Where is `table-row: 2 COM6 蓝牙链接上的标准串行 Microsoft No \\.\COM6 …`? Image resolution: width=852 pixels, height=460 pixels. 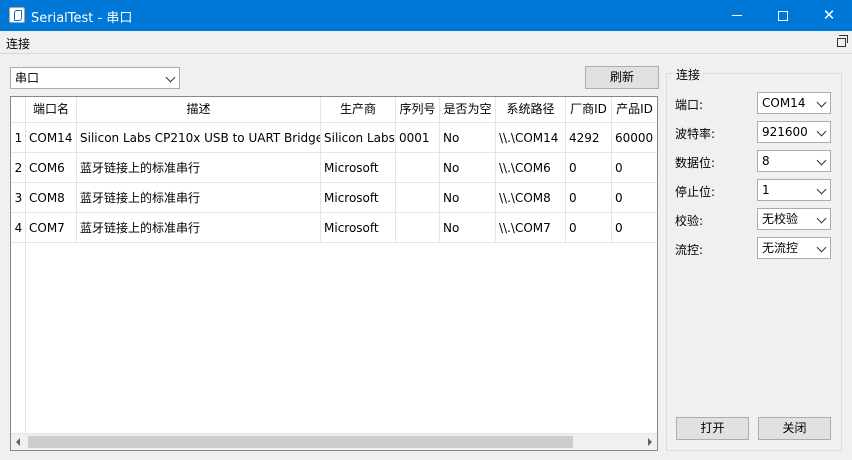
table-row: 2 COM6 蓝牙链接上的标准串行 Microsoft No \\.\COM6 … is located at coordinates (334, 168).